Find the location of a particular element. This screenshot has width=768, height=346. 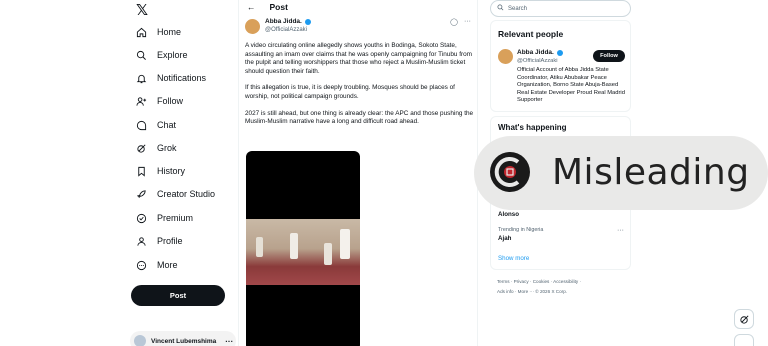

whats-happening-title: What's happening is located at coordinates (532, 127).